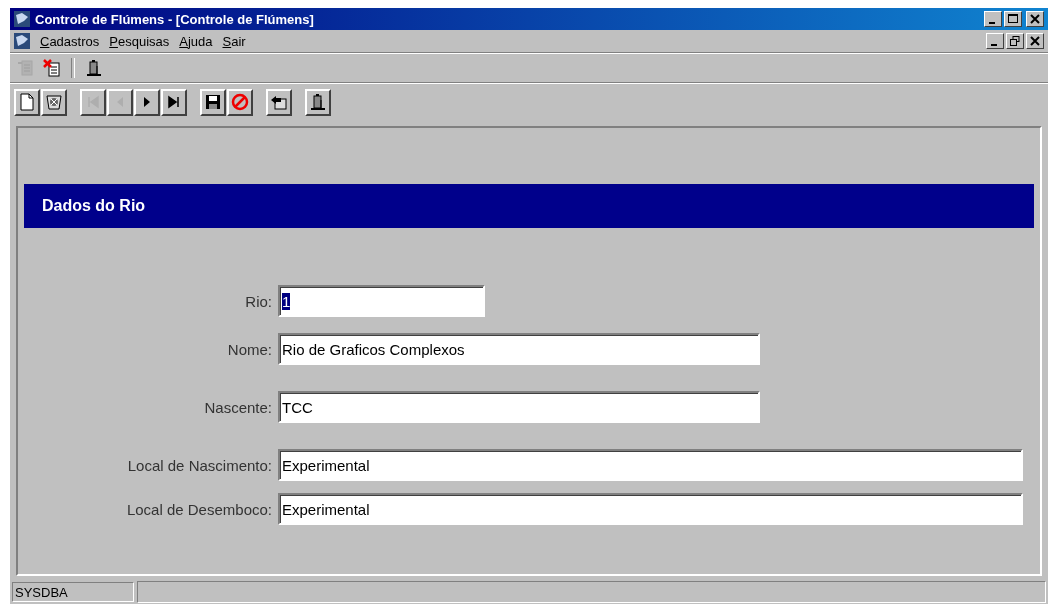  What do you see at coordinates (238, 407) in the screenshot?
I see `field-label: Nascente:` at bounding box center [238, 407].